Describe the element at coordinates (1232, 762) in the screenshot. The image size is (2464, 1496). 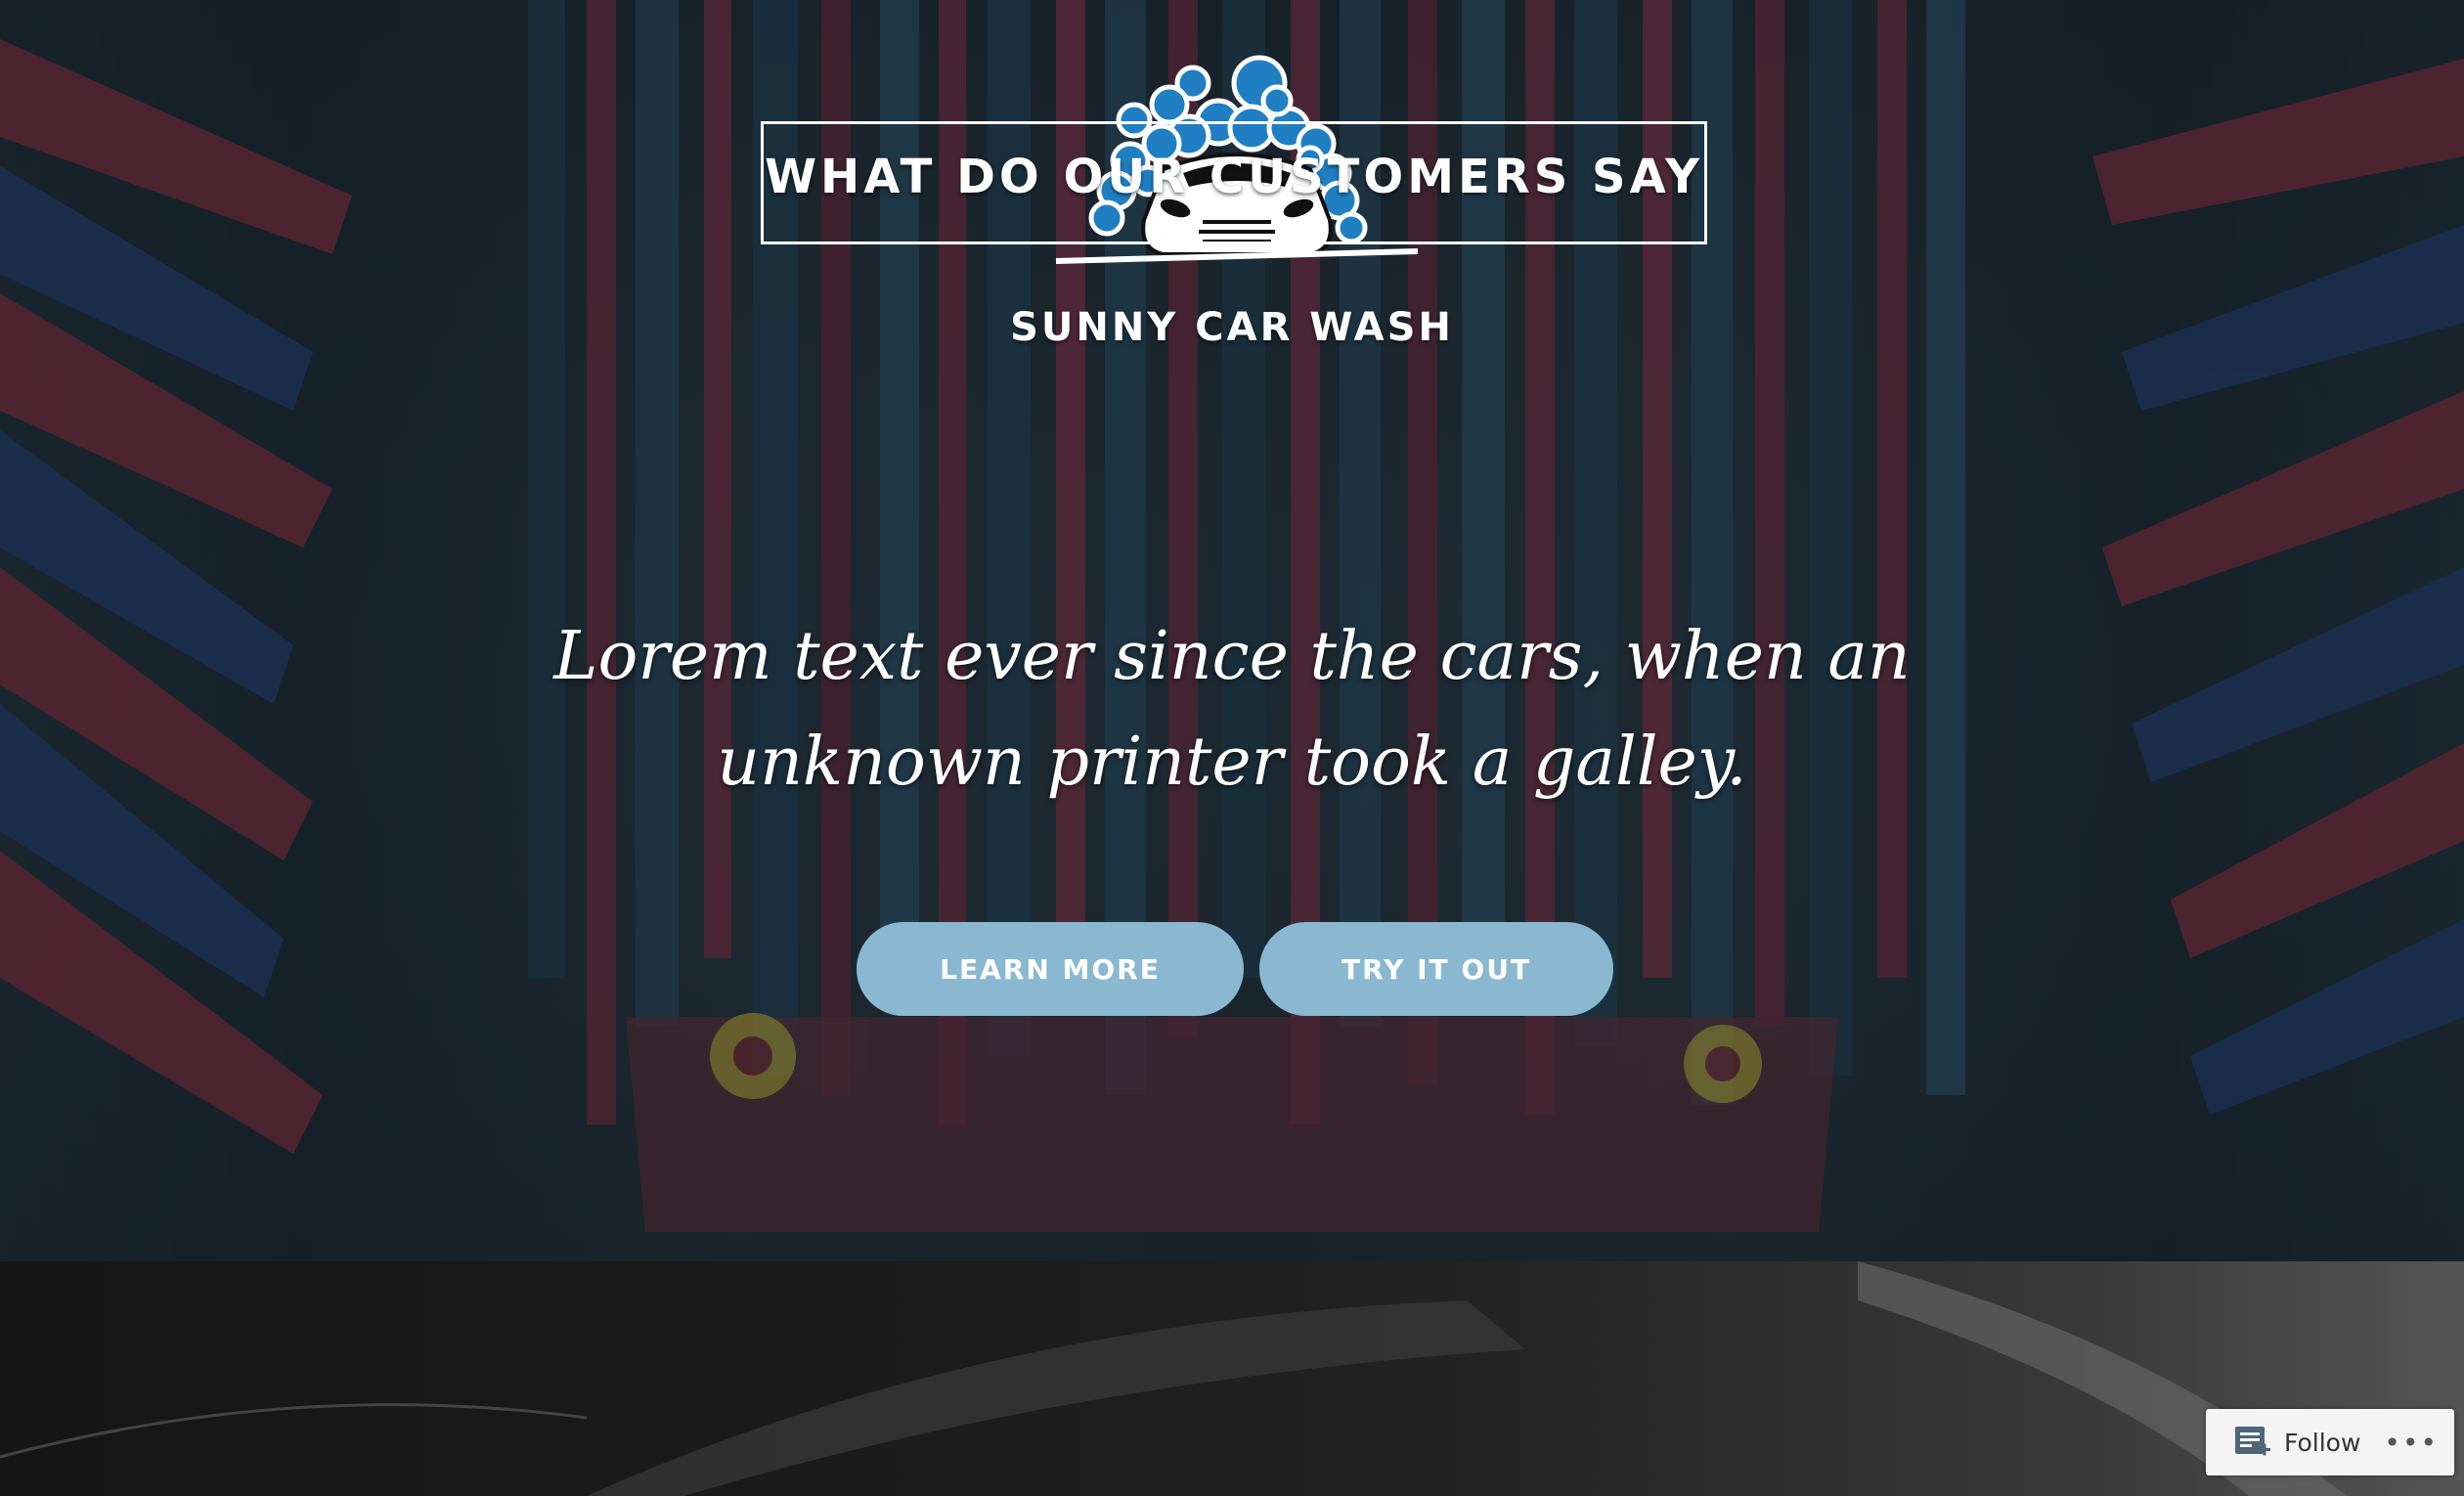
I see `hero-tagline-line2: unknown printer took a galley.` at that location.